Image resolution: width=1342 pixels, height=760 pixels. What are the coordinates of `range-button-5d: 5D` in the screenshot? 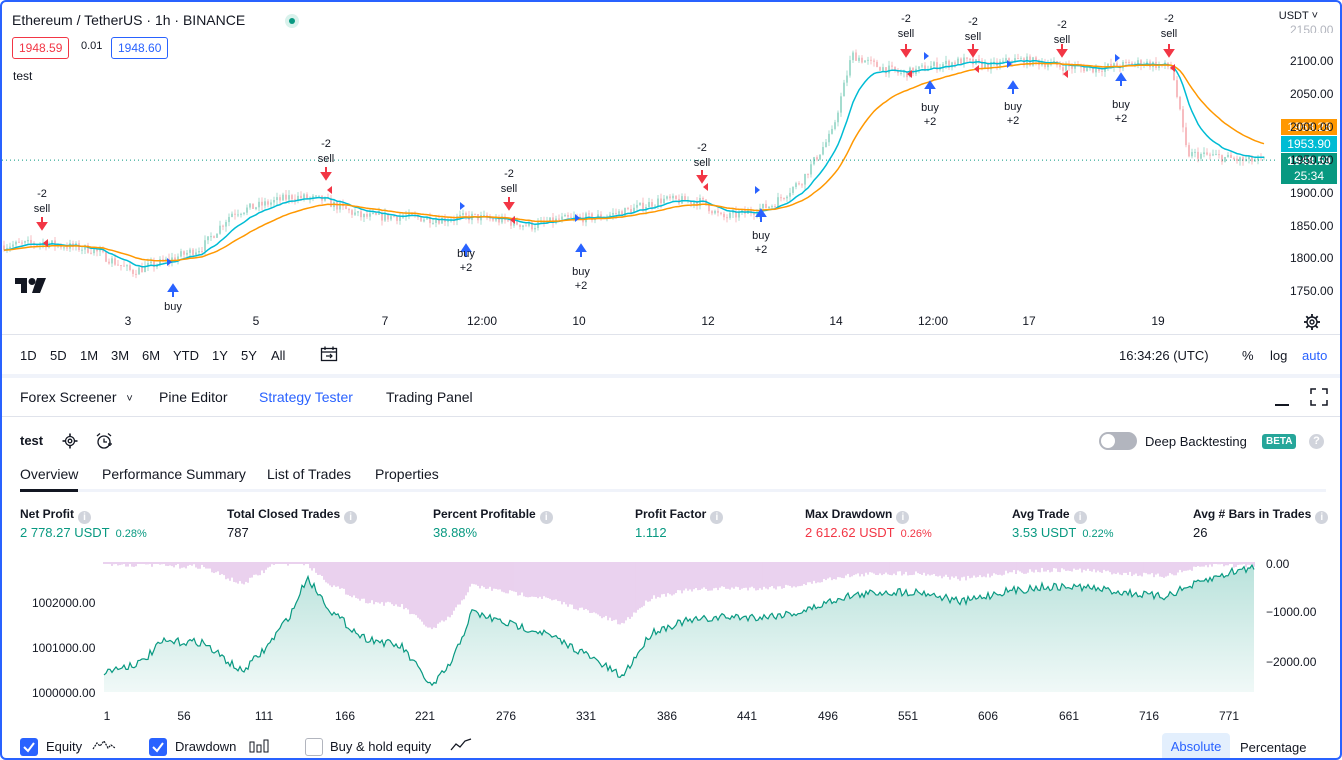 It's located at (58, 355).